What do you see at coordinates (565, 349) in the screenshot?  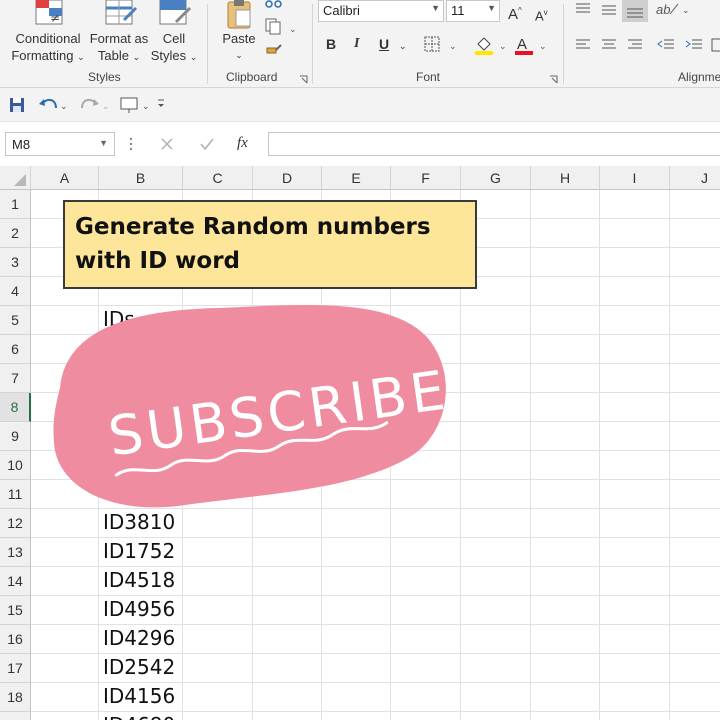 I see `cell-h6` at bounding box center [565, 349].